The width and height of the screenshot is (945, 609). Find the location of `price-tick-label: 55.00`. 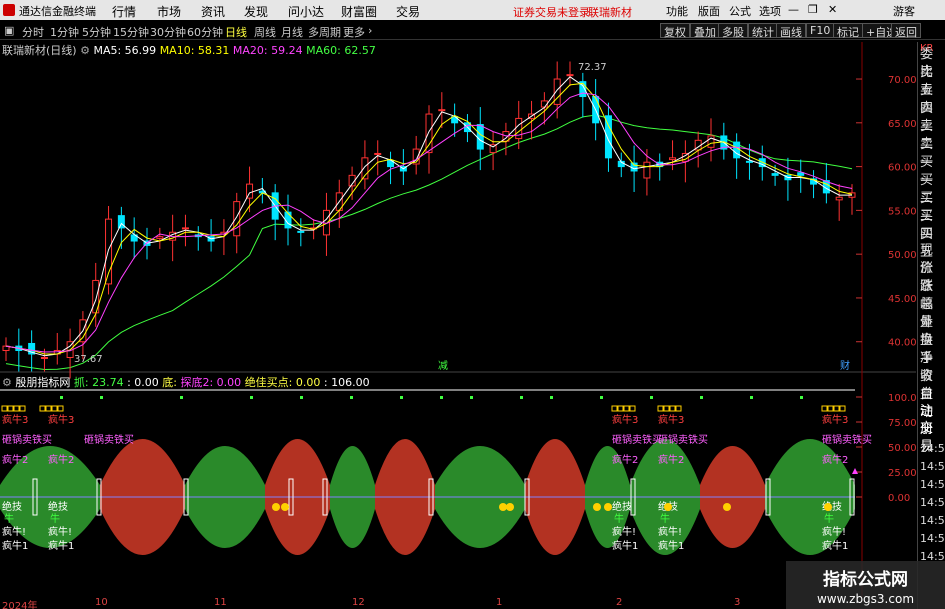

price-tick-label: 55.00 is located at coordinates (902, 211).